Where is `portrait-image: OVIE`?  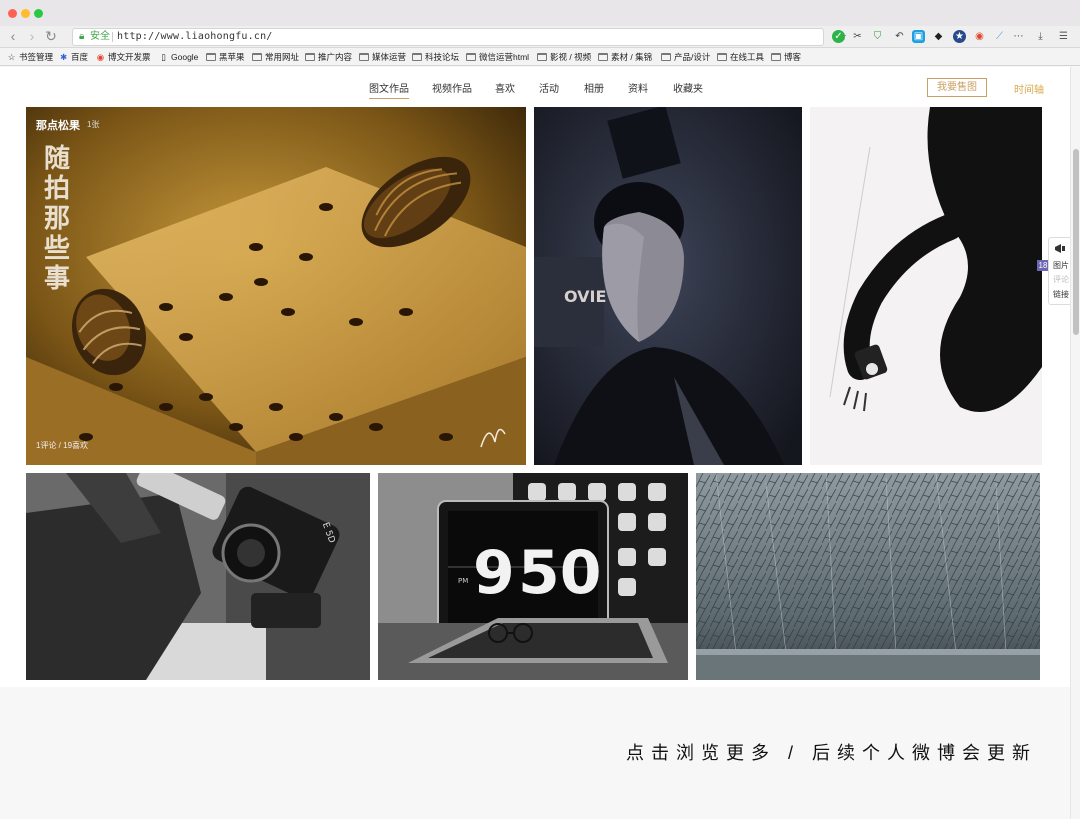
portrait-image: OVIE is located at coordinates (668, 286).